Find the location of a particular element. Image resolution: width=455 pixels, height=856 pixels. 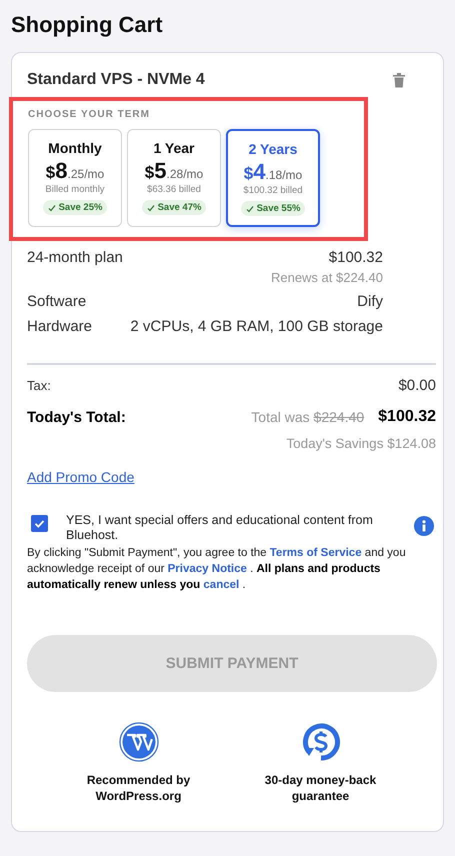

legal-link: Privacy Notice is located at coordinates (207, 569).